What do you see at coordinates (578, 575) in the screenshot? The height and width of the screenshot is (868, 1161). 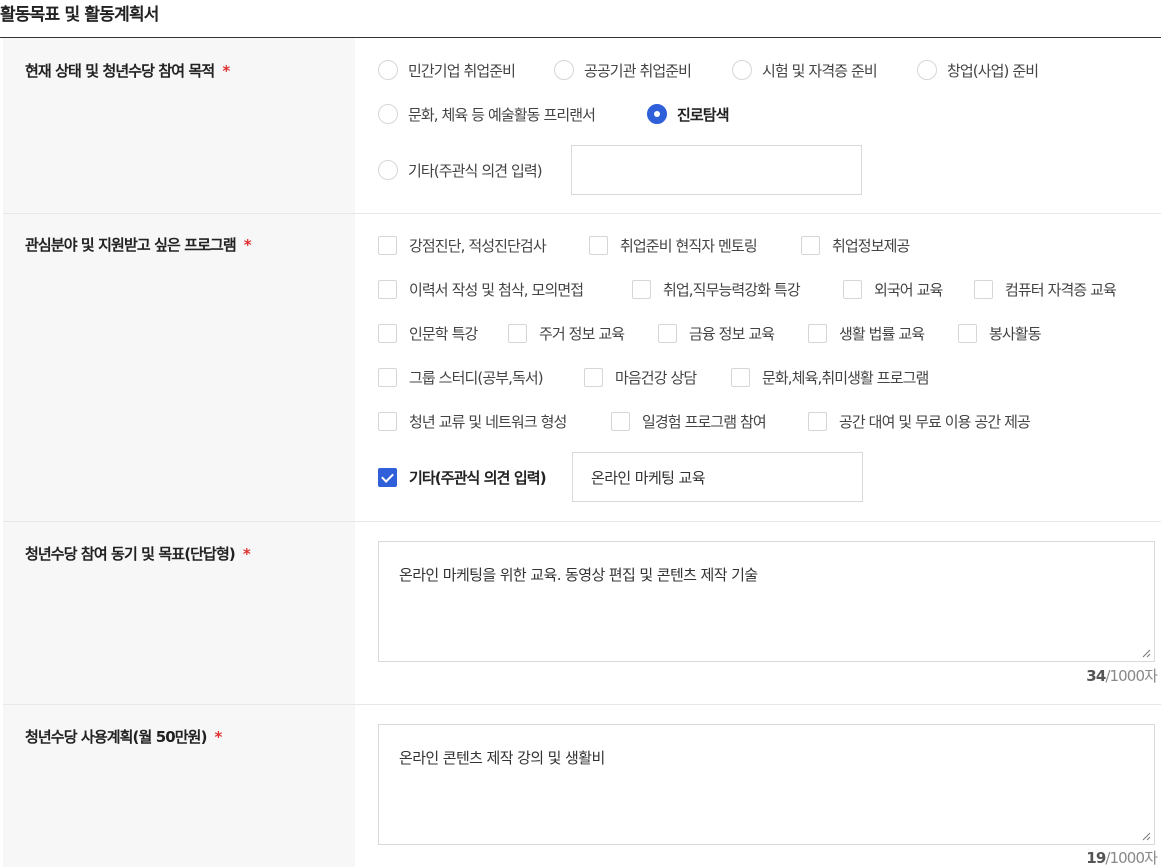 I see `motivation-text: 온라인 마케팅을 위한 교육. 동영상 편집 및 콘텐츠 제작 기술` at bounding box center [578, 575].